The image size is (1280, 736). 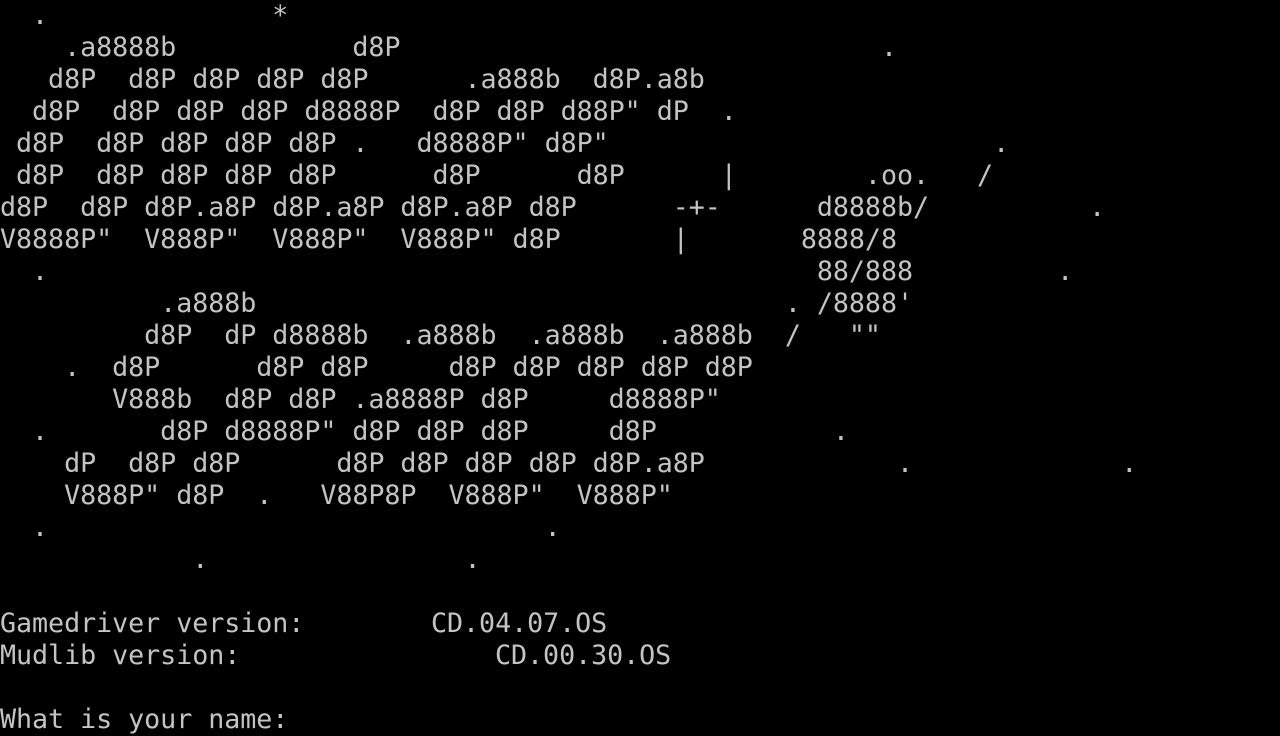 I want to click on mudlib-version-label: Mudlib version:, so click(x=120, y=655).